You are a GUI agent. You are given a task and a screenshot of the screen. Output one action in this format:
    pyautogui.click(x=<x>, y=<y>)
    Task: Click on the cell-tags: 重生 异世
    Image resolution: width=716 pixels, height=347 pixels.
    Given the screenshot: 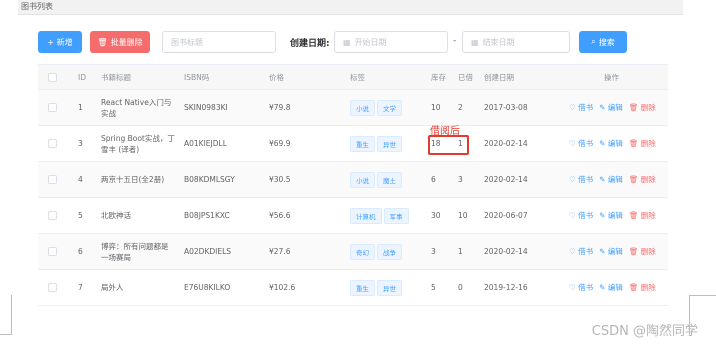 What is the action you would take?
    pyautogui.click(x=377, y=143)
    